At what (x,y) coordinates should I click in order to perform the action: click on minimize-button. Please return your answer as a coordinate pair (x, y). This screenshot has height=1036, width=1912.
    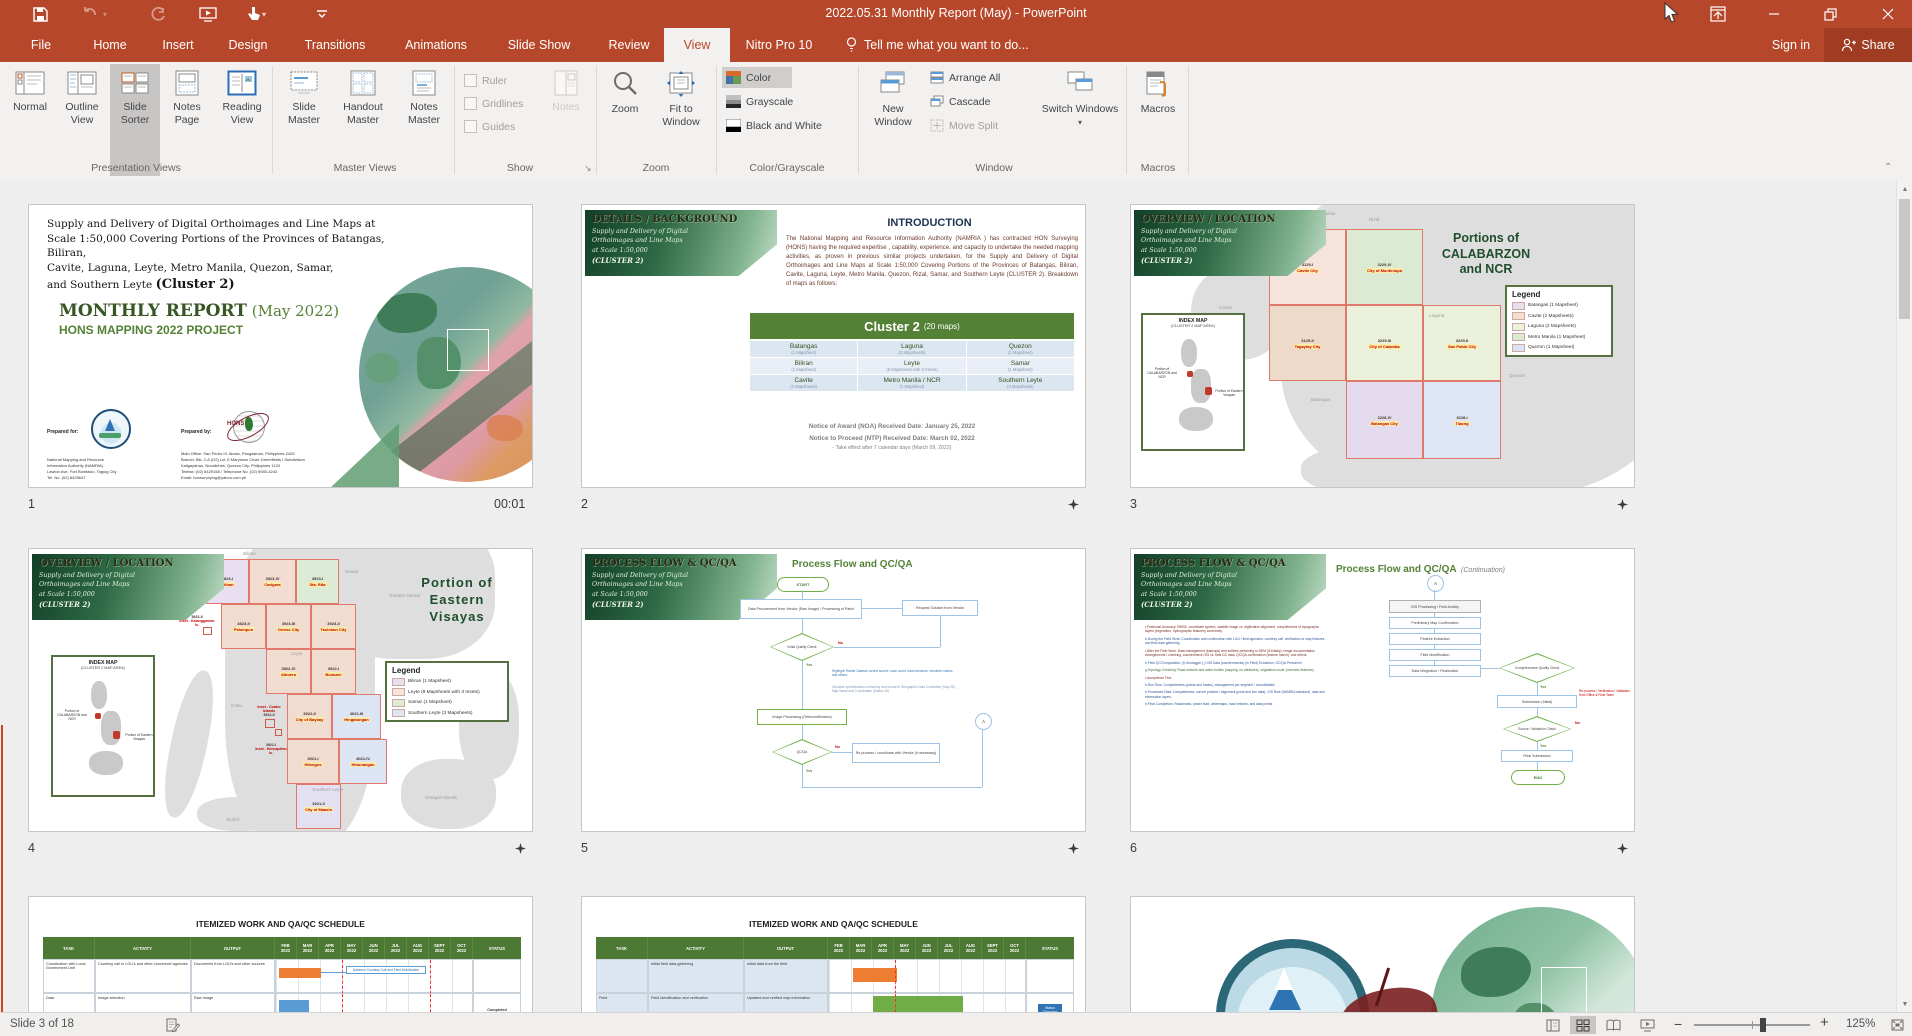
    Looking at the image, I should click on (1774, 14).